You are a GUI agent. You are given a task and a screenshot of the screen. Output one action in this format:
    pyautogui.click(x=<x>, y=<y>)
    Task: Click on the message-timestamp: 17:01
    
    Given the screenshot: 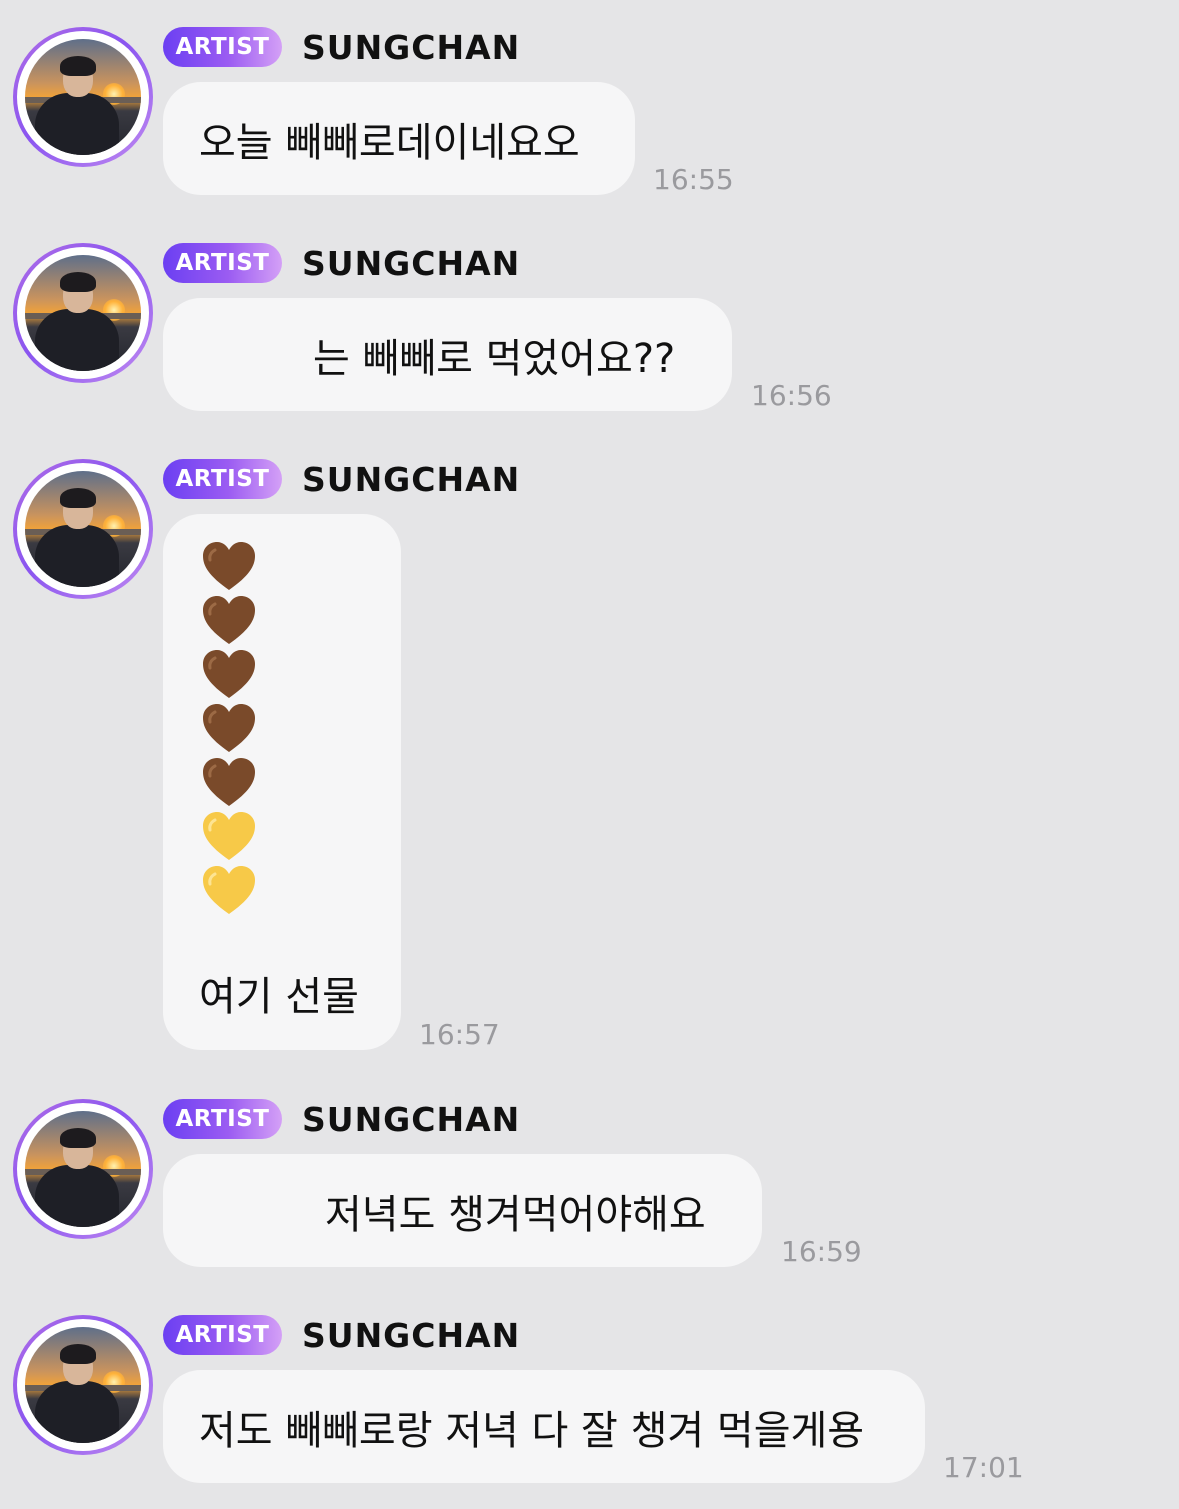 What is the action you would take?
    pyautogui.click(x=983, y=1467)
    